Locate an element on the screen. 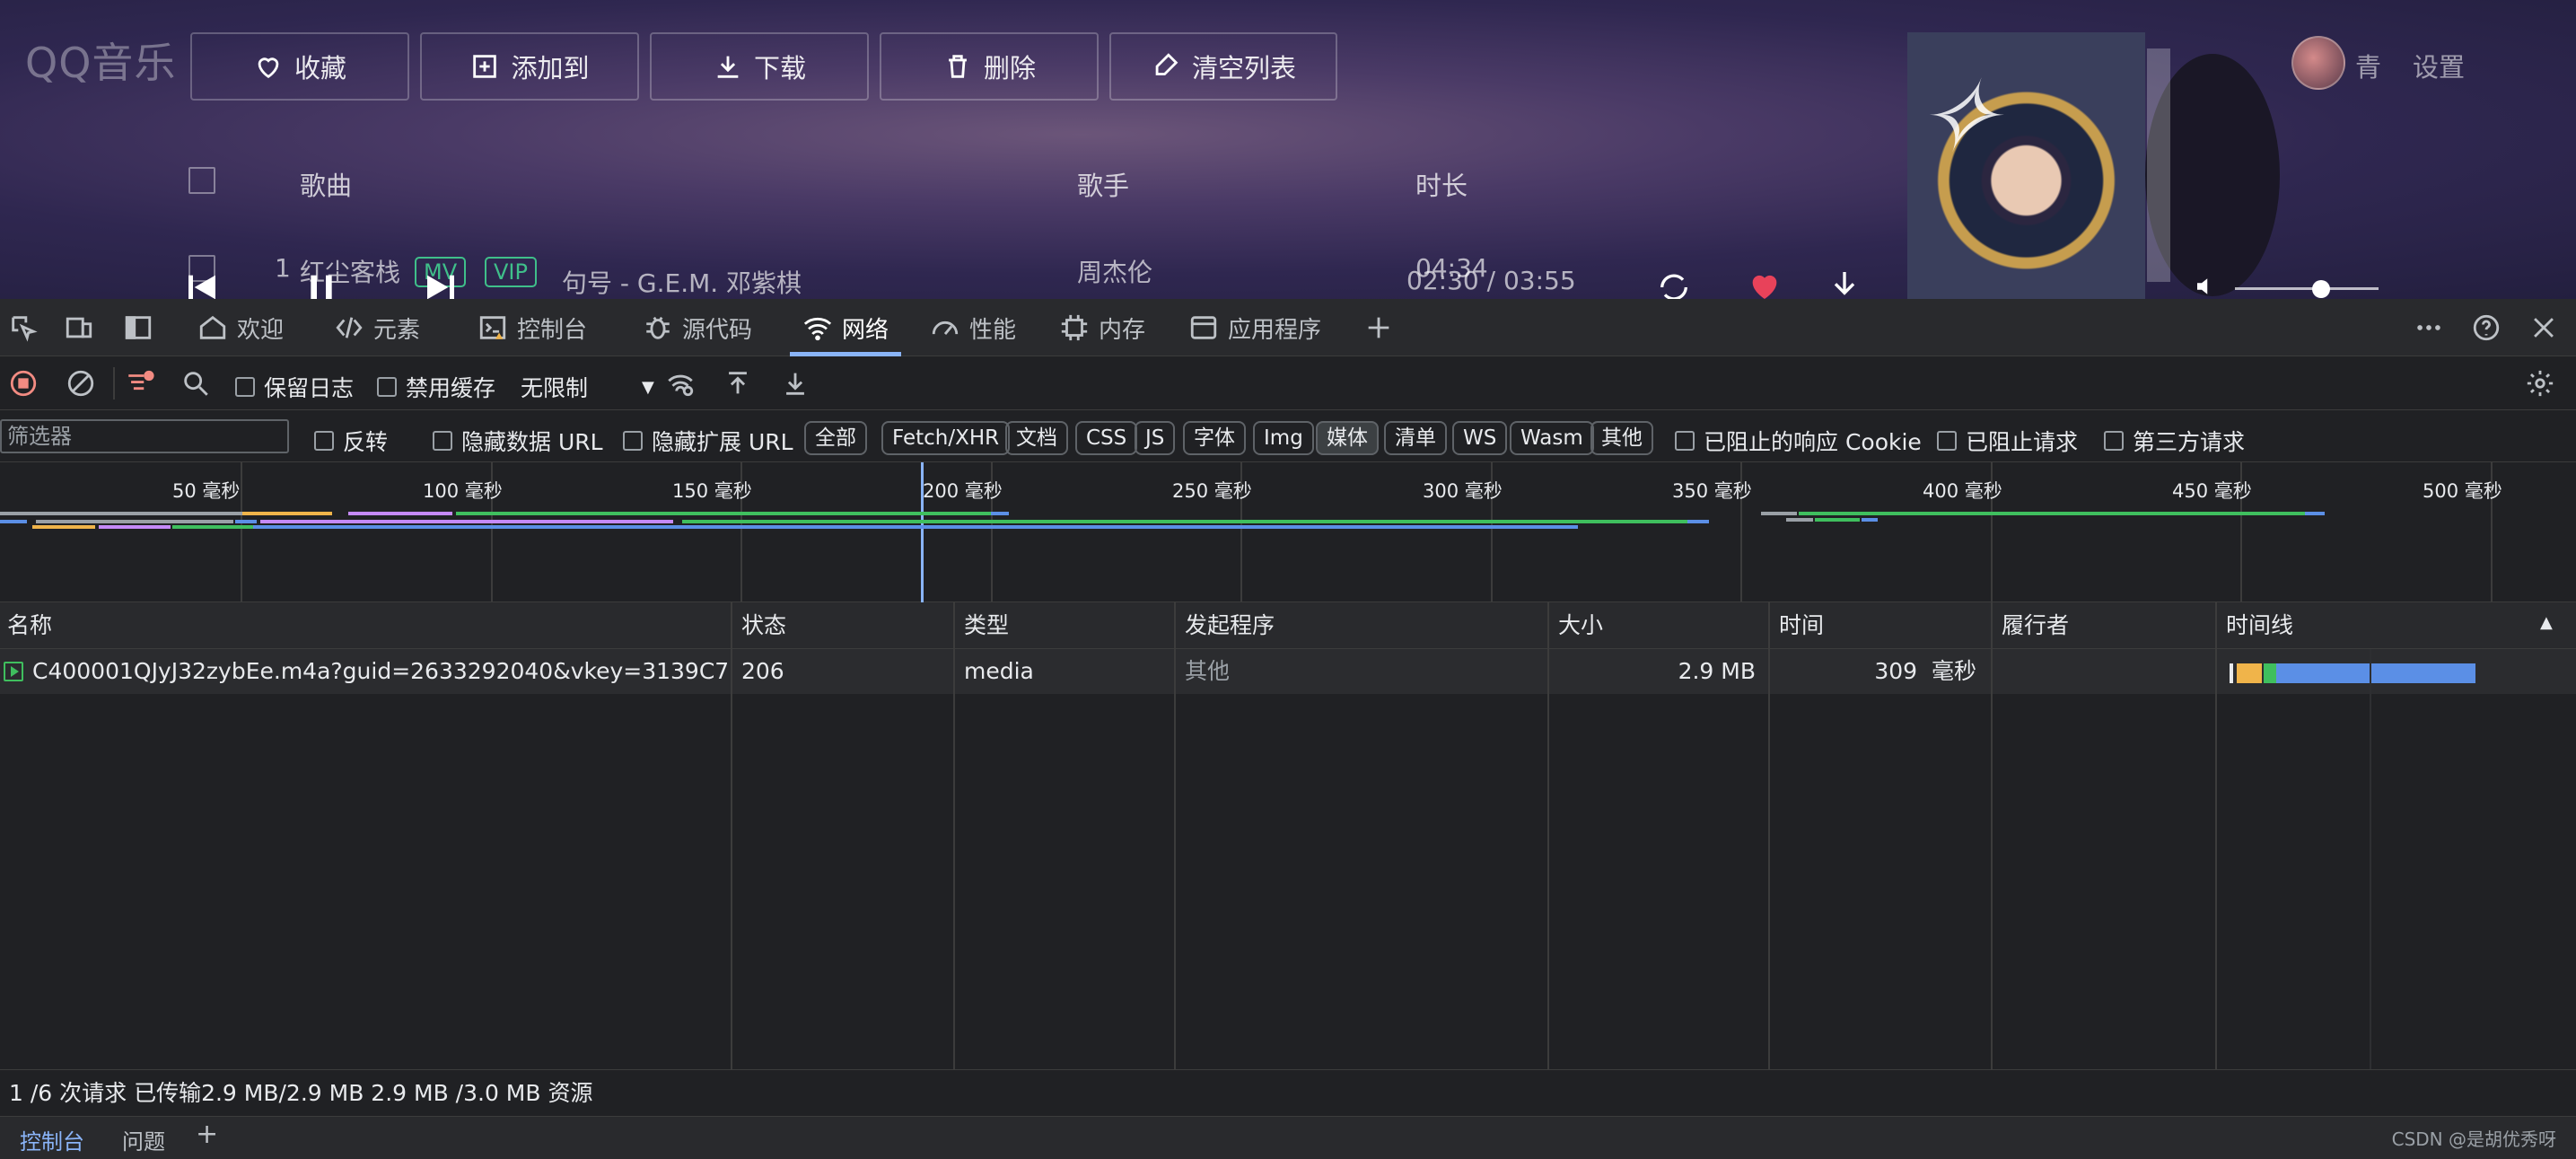 The width and height of the screenshot is (2576, 1159). help-icon is located at coordinates (2486, 328).